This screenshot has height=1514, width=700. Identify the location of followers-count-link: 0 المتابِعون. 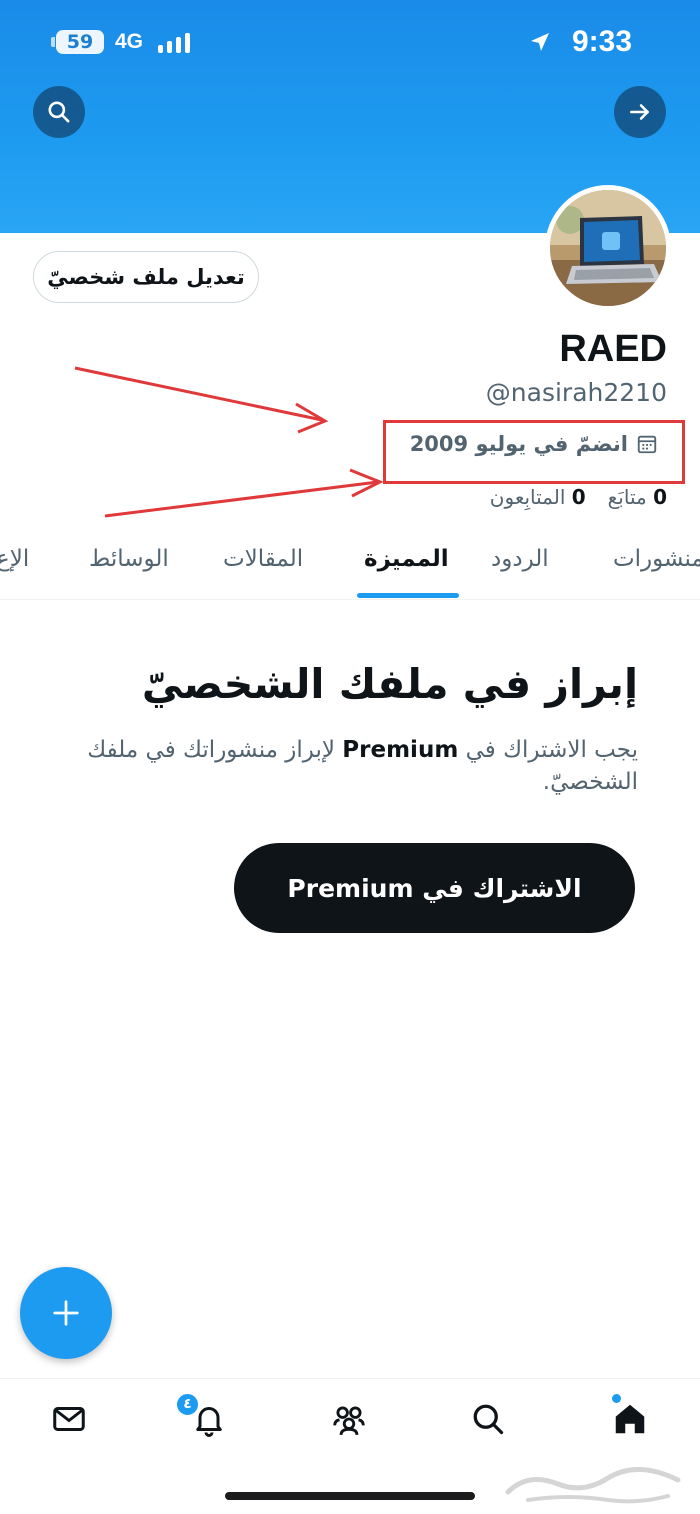
(538, 497).